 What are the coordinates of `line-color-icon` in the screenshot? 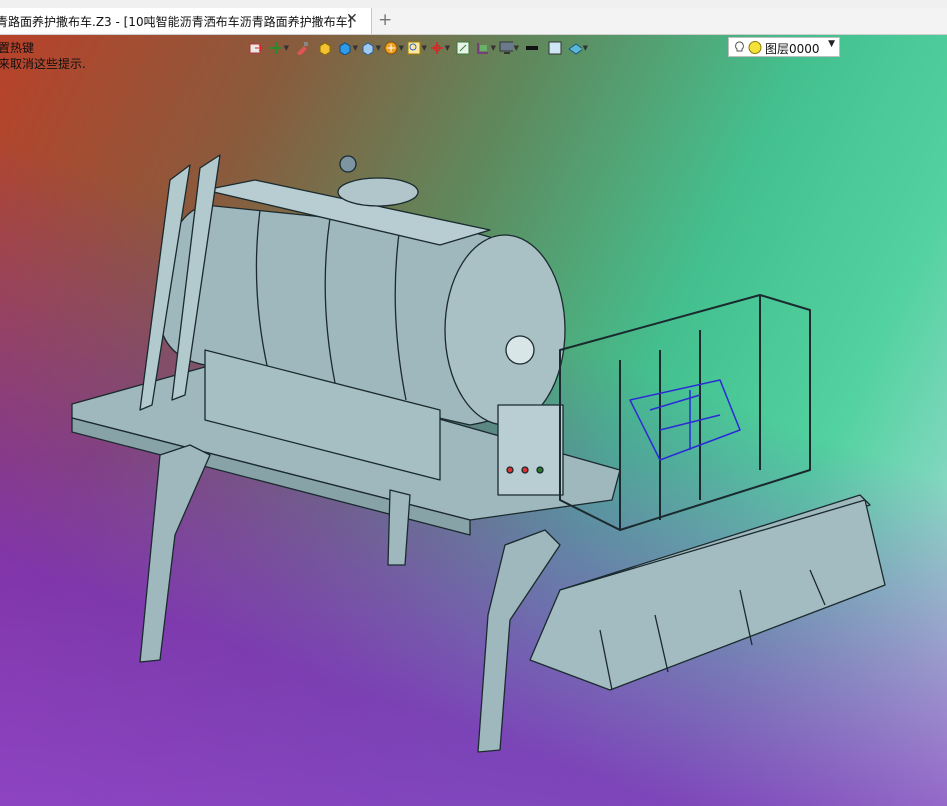 It's located at (532, 48).